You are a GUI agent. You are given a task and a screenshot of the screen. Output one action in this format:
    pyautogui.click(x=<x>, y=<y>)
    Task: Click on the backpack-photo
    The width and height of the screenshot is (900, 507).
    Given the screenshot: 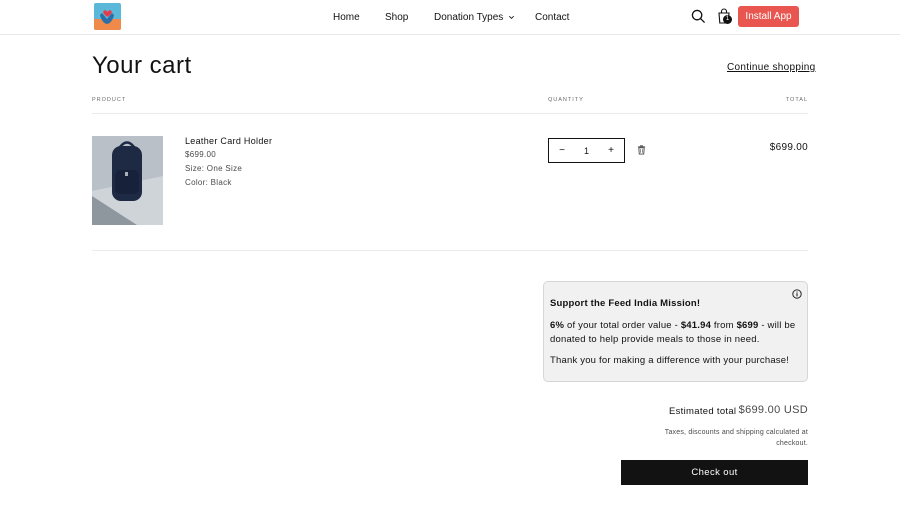 What is the action you would take?
    pyautogui.click(x=127, y=180)
    